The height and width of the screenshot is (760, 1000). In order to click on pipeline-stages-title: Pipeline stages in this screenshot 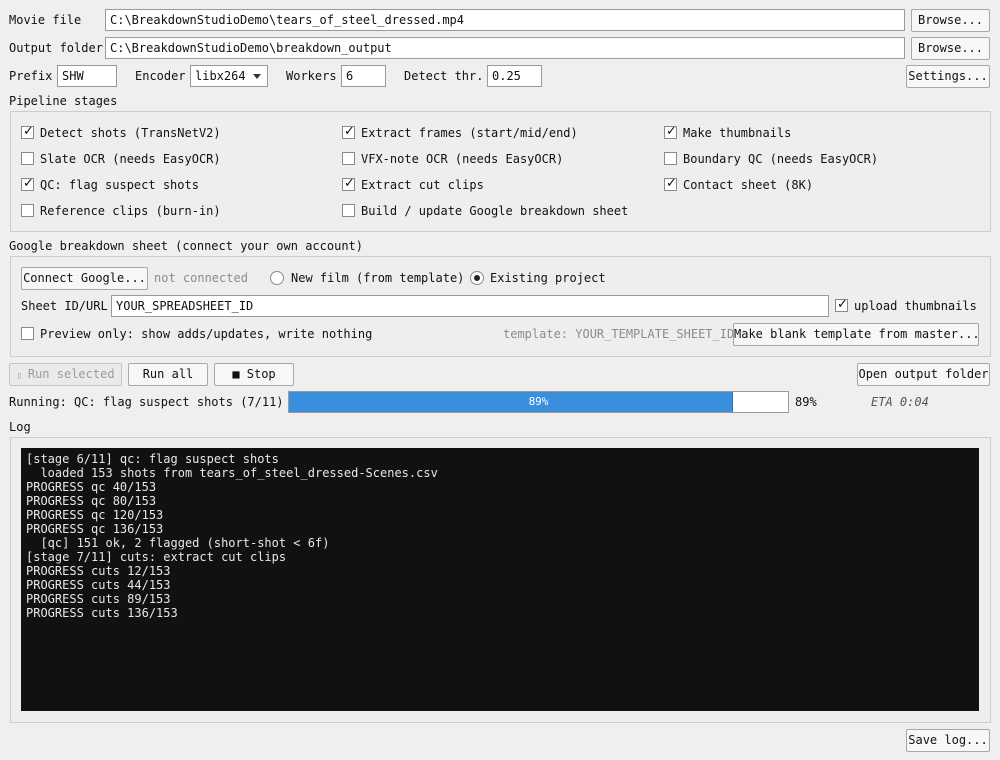, I will do `click(63, 101)`.